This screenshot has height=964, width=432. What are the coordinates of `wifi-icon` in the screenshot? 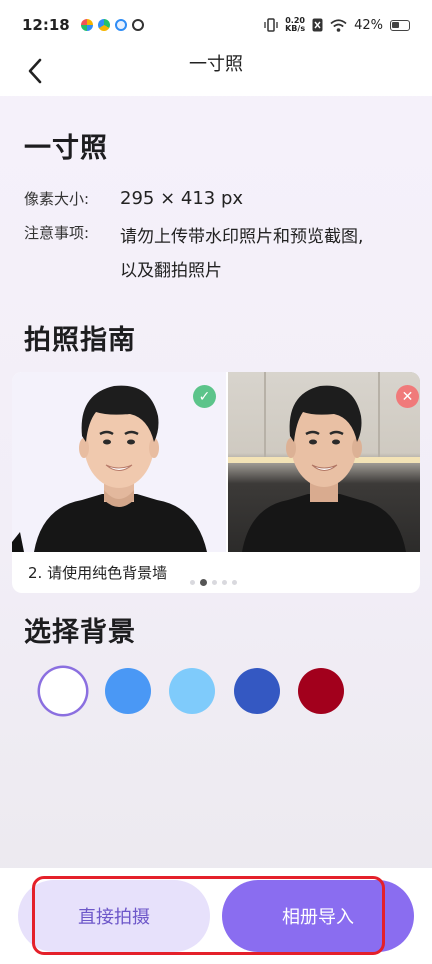 It's located at (338, 25).